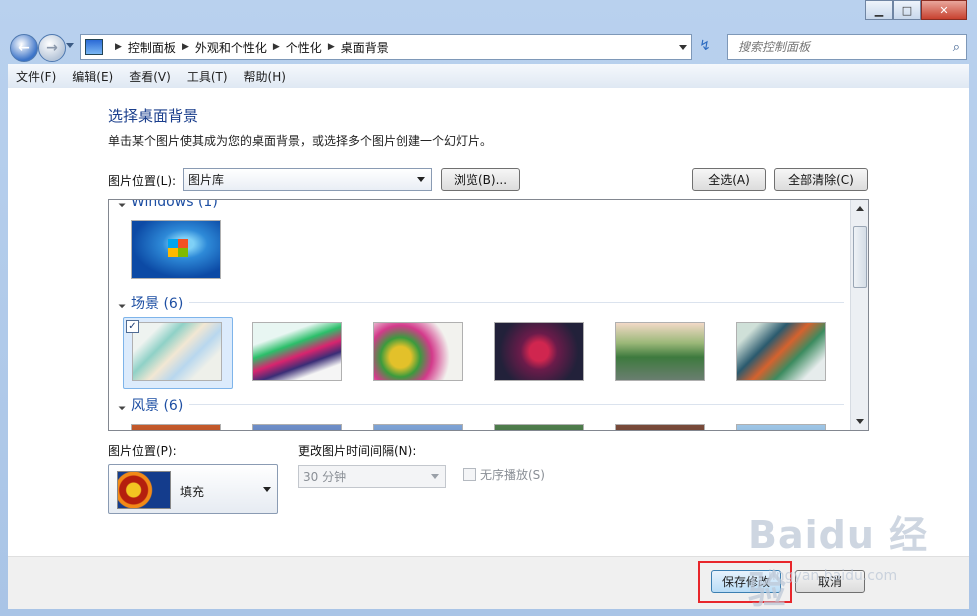 Image resolution: width=977 pixels, height=616 pixels. Describe the element at coordinates (142, 181) in the screenshot. I see `picture-location-label: 图片位置(L):` at that location.